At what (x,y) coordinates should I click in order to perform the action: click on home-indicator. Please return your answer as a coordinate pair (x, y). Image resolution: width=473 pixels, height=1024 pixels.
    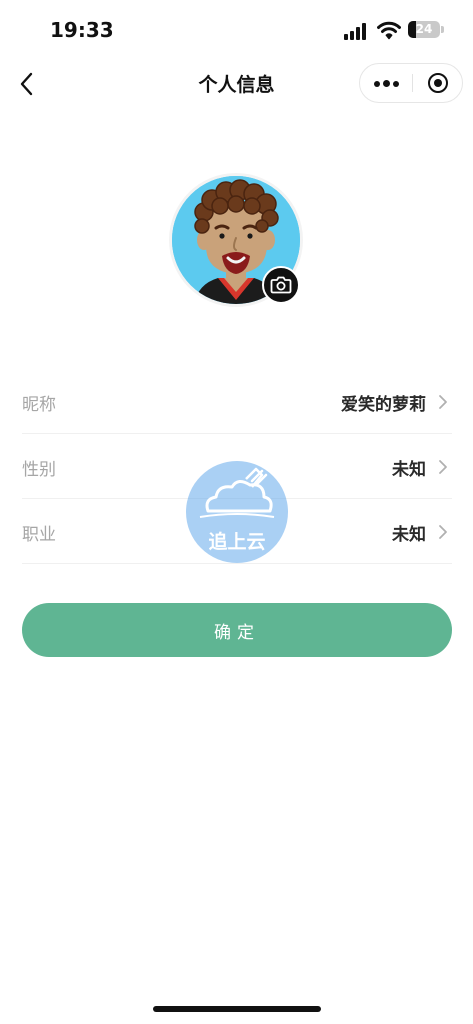
    Looking at the image, I should click on (237, 1009).